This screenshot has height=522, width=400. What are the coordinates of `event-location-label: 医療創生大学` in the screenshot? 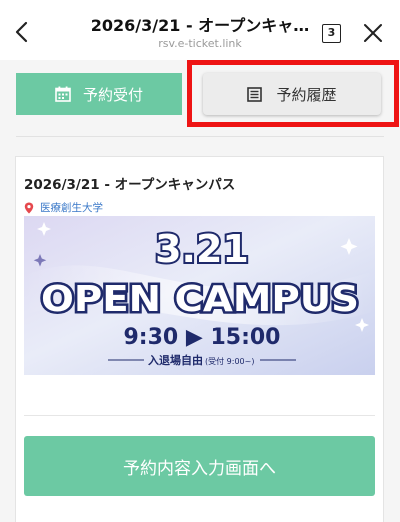 It's located at (71, 208).